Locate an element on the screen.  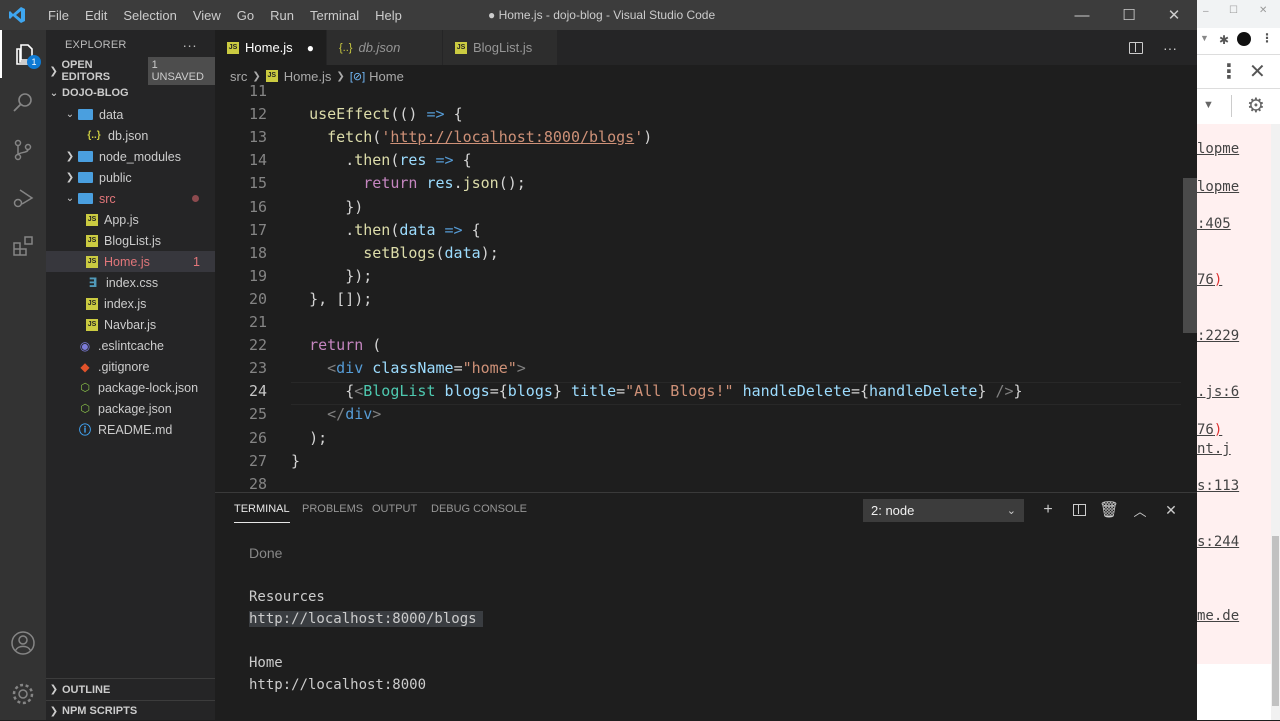
code-line: ); is located at coordinates (309, 438).